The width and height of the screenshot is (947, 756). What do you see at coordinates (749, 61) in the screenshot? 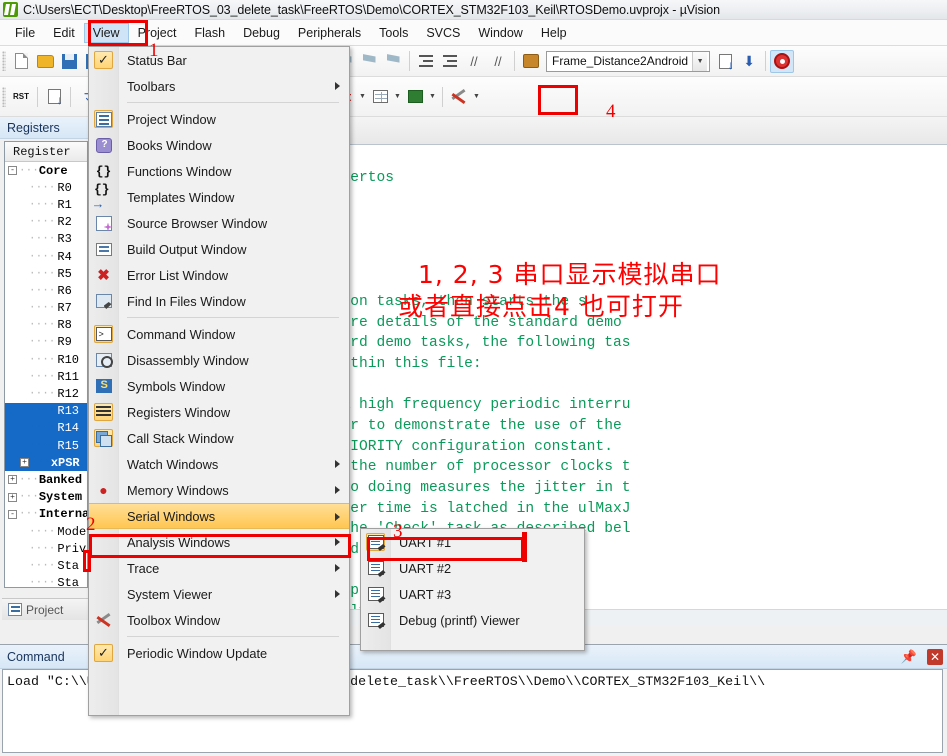
I see `pack-installer-button: ⬇` at bounding box center [749, 61].